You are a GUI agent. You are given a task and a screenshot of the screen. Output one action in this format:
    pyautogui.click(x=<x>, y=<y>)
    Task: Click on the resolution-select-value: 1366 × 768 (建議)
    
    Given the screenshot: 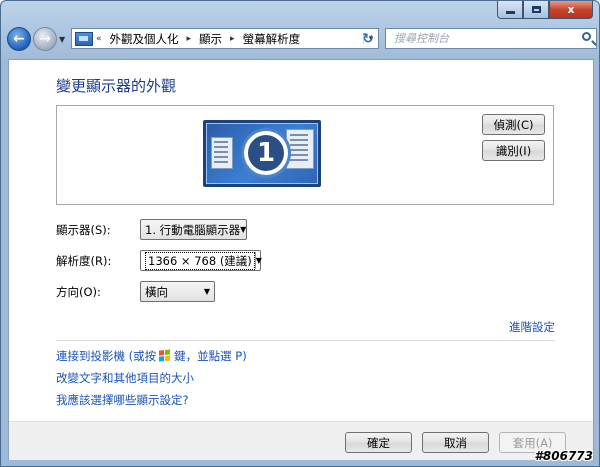 What is the action you would take?
    pyautogui.click(x=200, y=260)
    